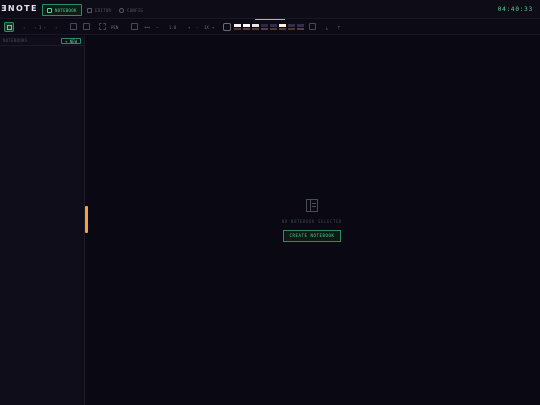 The width and height of the screenshot is (540, 405). What do you see at coordinates (19, 8) in the screenshot?
I see `app-logo: ƎNOTE` at bounding box center [19, 8].